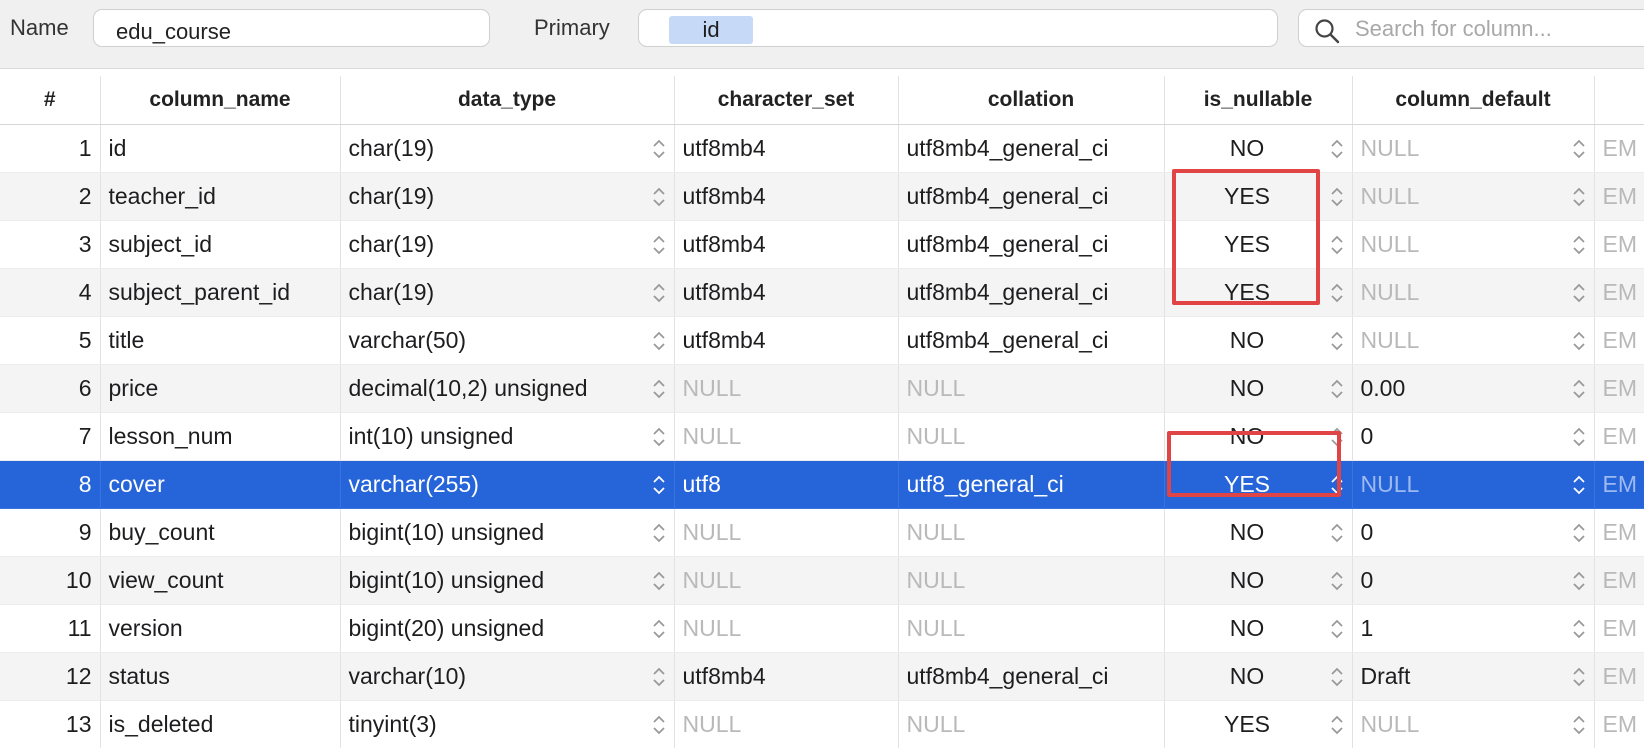 The image size is (1644, 748). I want to click on data-type-cell: varchar(255), so click(507, 484).